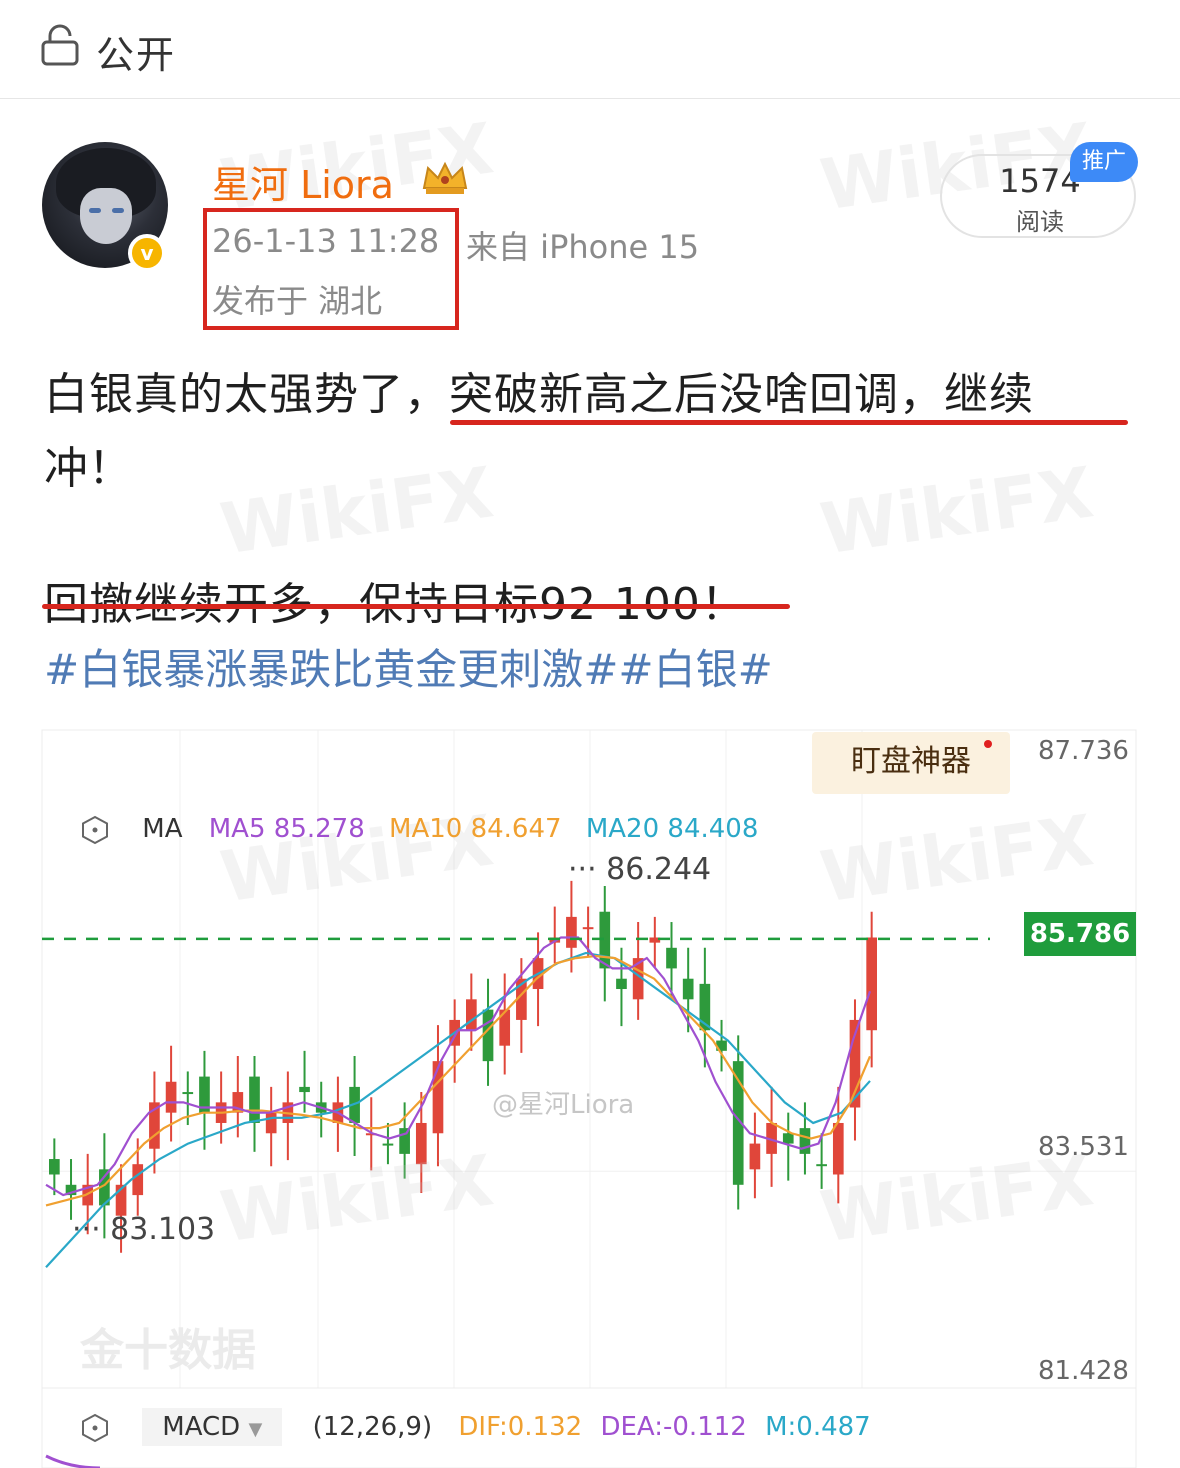  Describe the element at coordinates (73, 1461) in the screenshot. I see `macd-line` at that location.